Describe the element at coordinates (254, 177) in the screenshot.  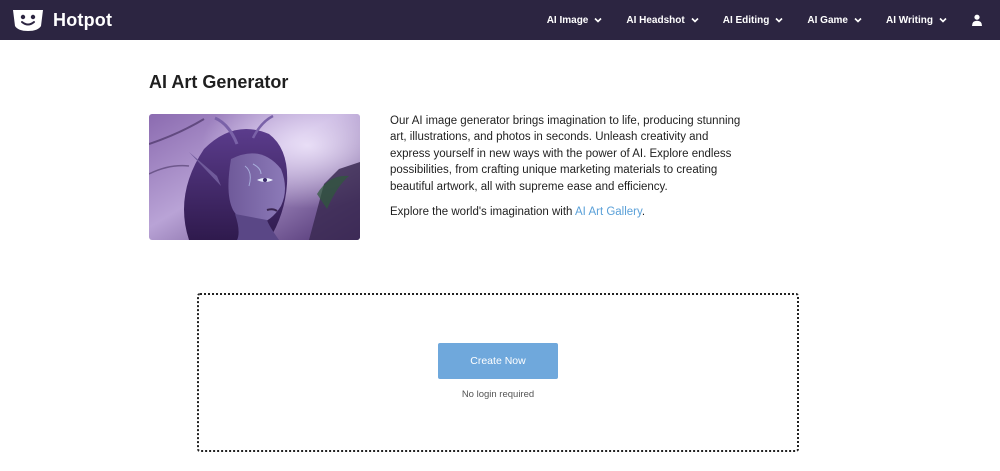
I see `hero-artwork-image` at that location.